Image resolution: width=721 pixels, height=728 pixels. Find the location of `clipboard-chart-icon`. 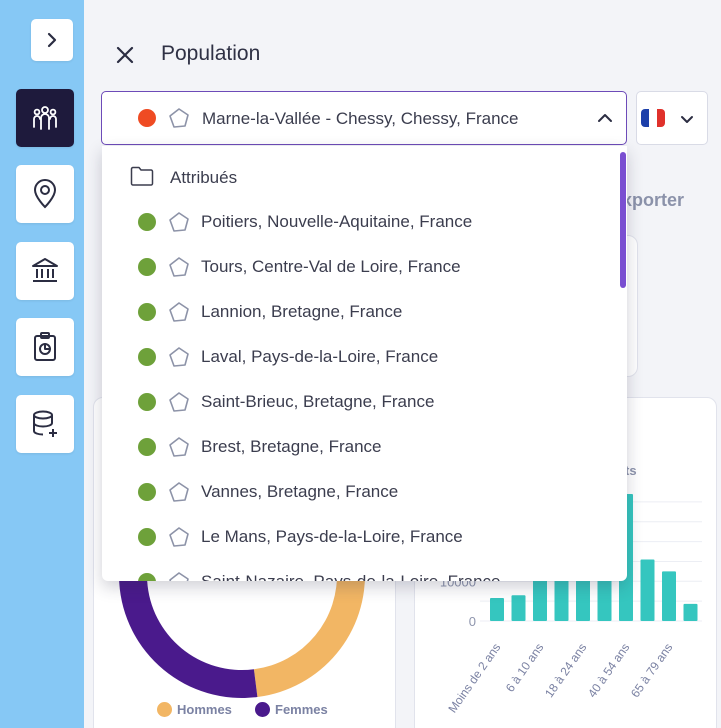

clipboard-chart-icon is located at coordinates (45, 346).